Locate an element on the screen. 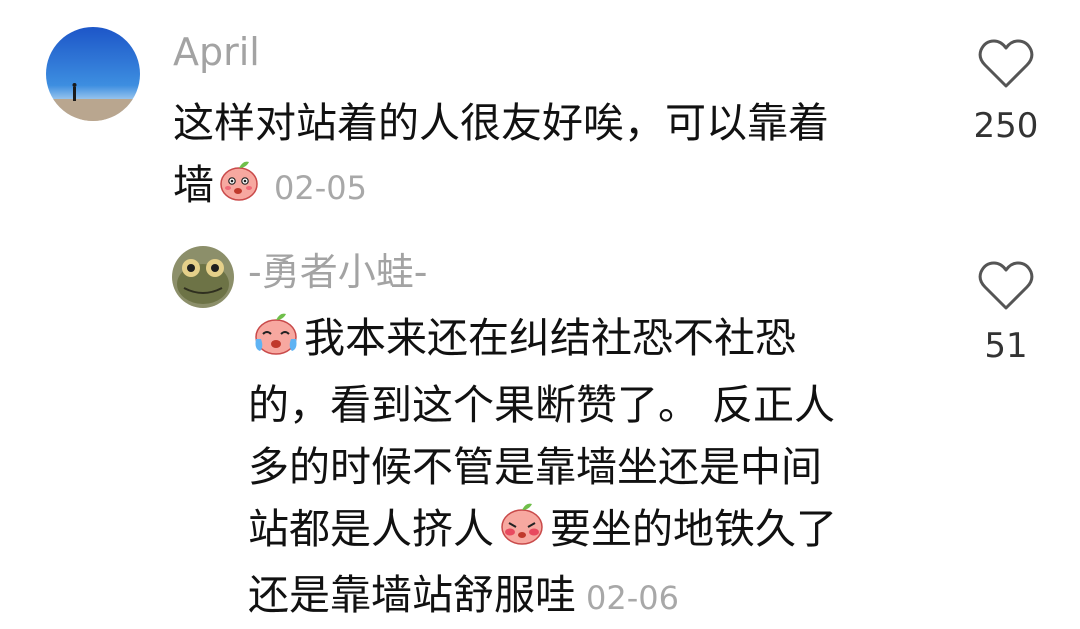 This screenshot has height=629, width=1080. comment-text-line: 墙 02-05 is located at coordinates (553, 186).